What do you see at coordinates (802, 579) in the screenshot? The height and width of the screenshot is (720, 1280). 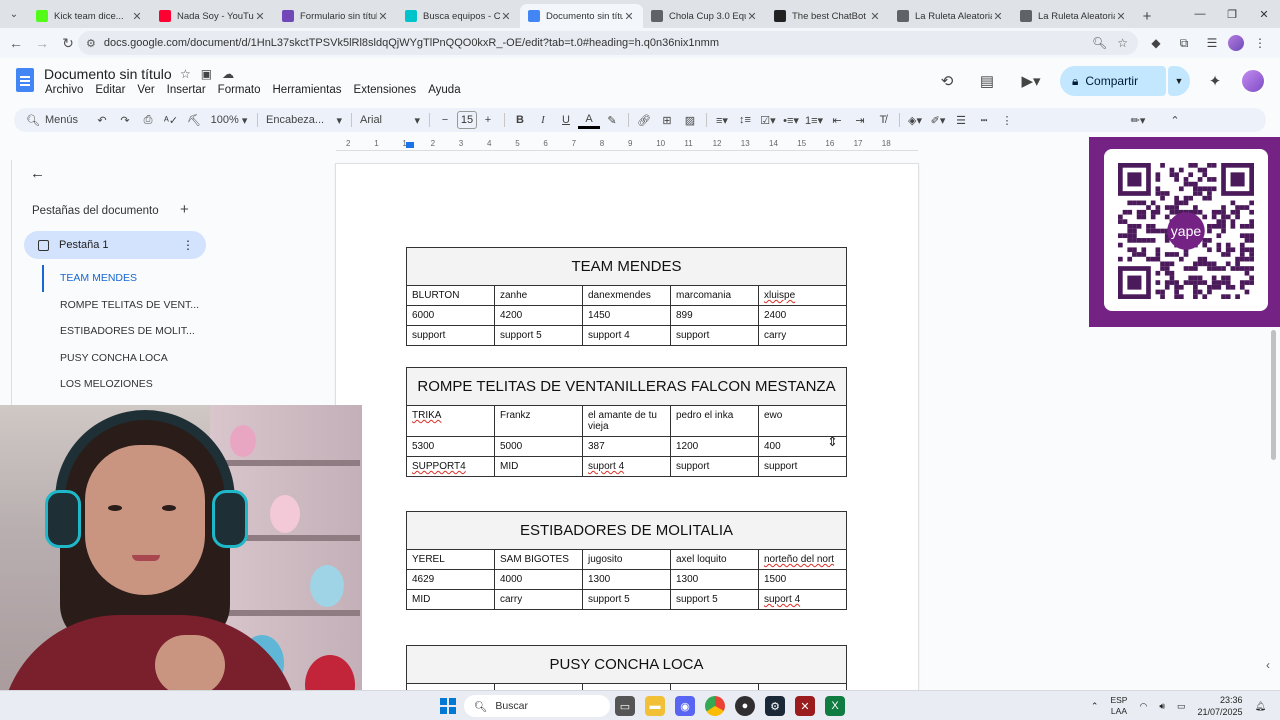 I see `table-cell: 1500` at bounding box center [802, 579].